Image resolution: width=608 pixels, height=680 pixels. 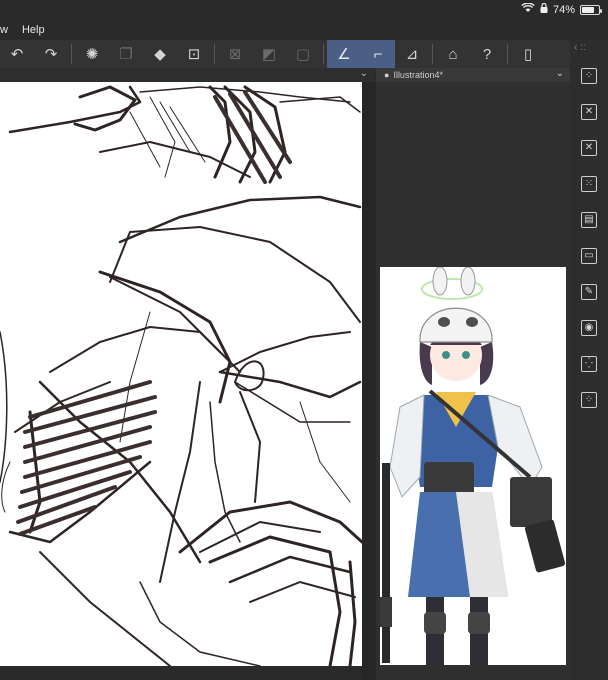 I want to click on brush-icon: ⌐, so click(x=378, y=54).